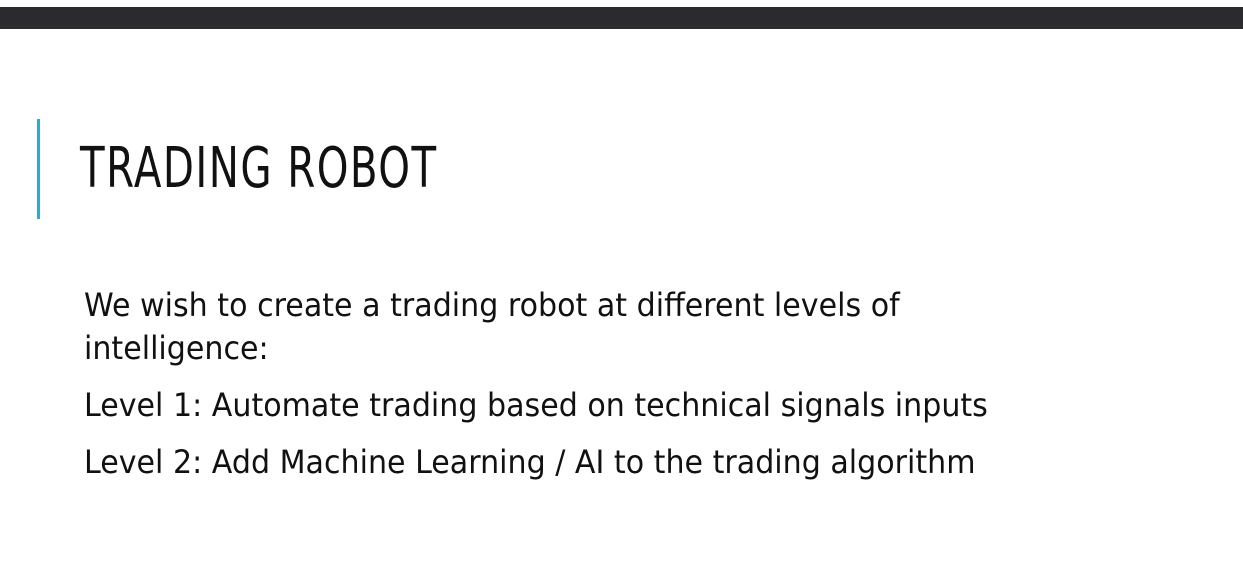  I want to click on slide-title: TRADING ROBOT, so click(259, 168).